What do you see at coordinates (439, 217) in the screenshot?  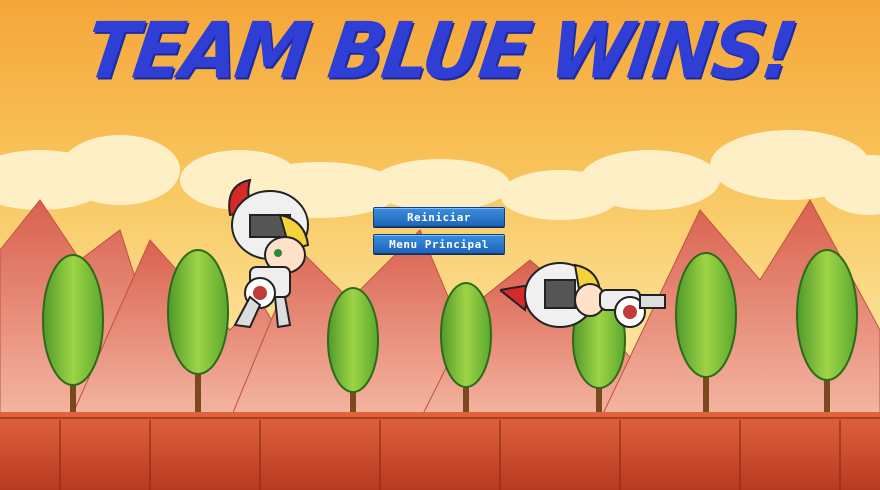 I see `restart-button: Reiniciar` at bounding box center [439, 217].